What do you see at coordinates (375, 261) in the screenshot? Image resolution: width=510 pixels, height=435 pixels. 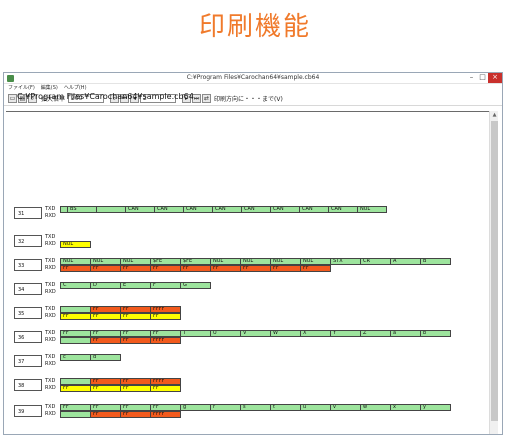 I see `byte-cell: CR` at bounding box center [375, 261].